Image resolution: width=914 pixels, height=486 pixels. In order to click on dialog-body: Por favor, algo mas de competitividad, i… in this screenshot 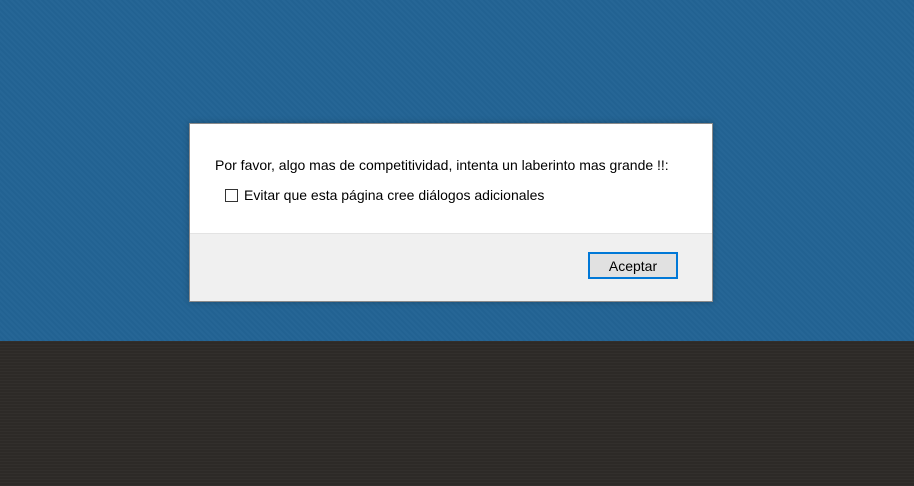, I will do `click(451, 178)`.